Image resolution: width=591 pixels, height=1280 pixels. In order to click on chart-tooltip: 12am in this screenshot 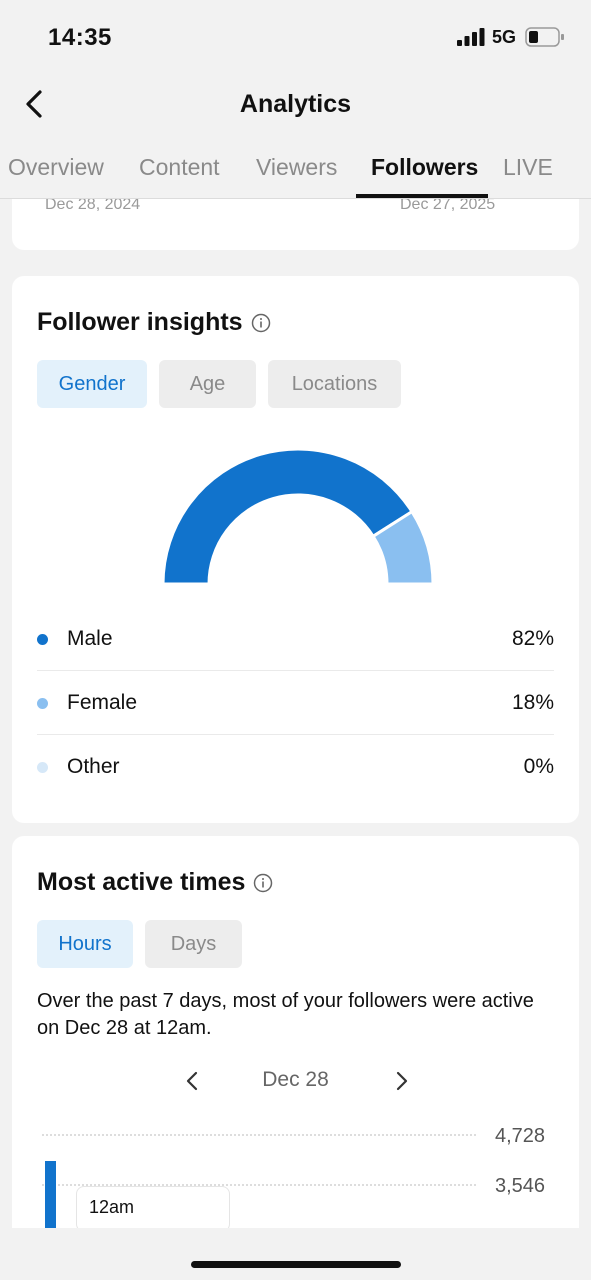, I will do `click(153, 1209)`.